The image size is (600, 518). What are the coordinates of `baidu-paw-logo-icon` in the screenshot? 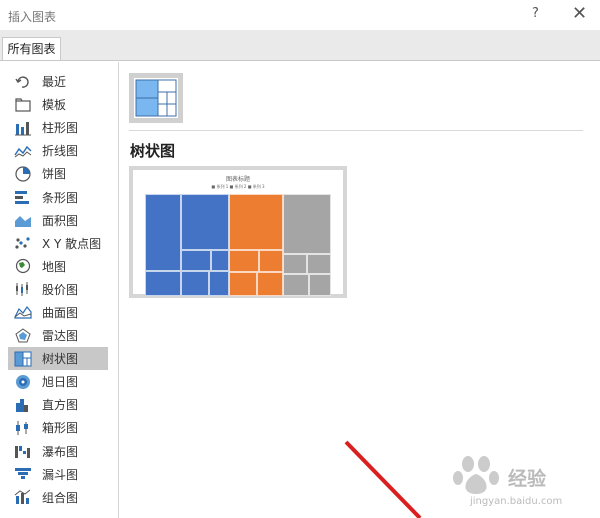 It's located at (476, 475).